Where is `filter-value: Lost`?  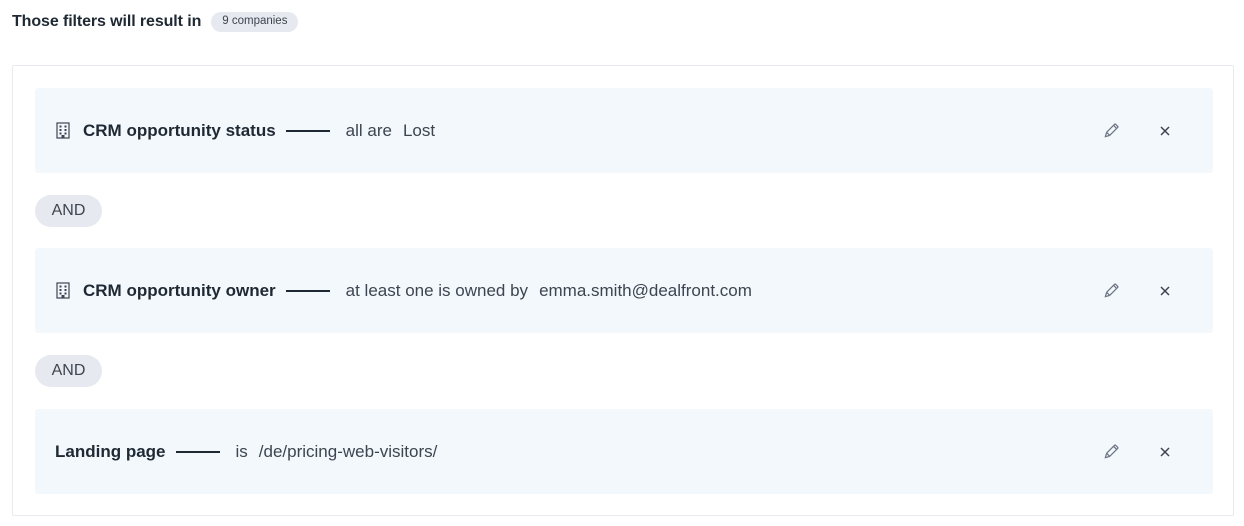
filter-value: Lost is located at coordinates (419, 130).